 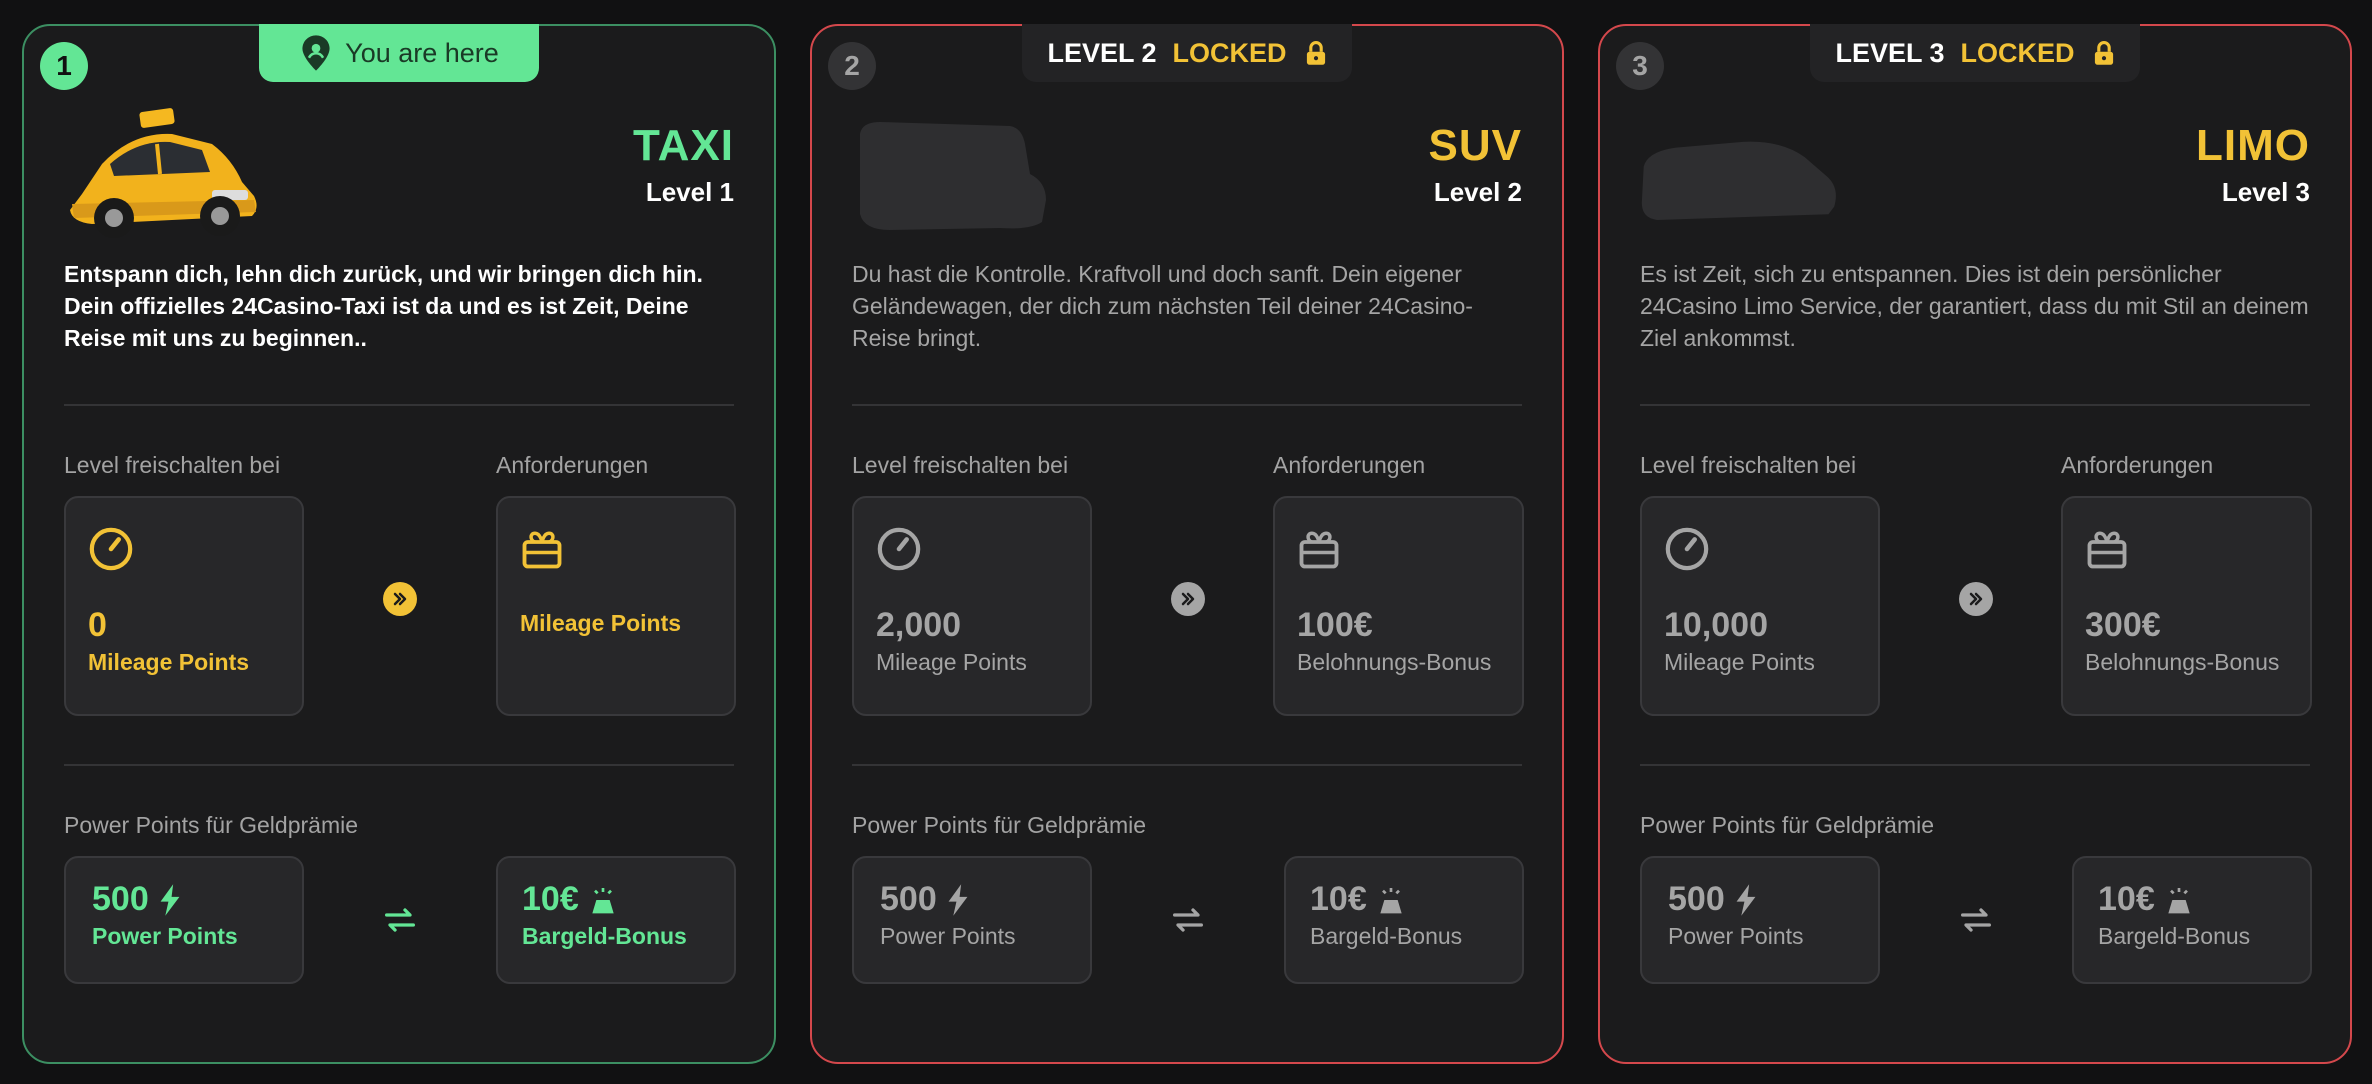 I want to click on level-number-badge: 1, so click(x=64, y=66).